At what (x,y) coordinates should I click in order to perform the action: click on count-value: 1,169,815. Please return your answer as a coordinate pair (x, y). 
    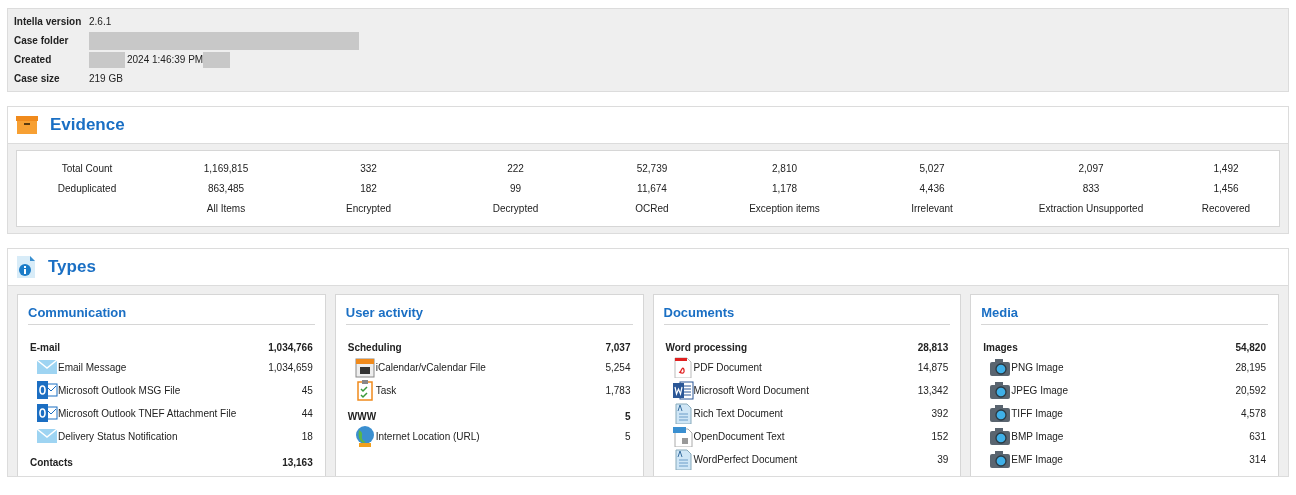
    Looking at the image, I should click on (226, 169).